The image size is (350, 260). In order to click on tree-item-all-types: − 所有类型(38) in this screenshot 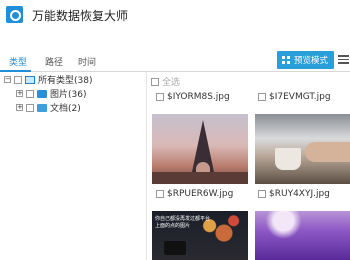, I will do `click(48, 79)`.